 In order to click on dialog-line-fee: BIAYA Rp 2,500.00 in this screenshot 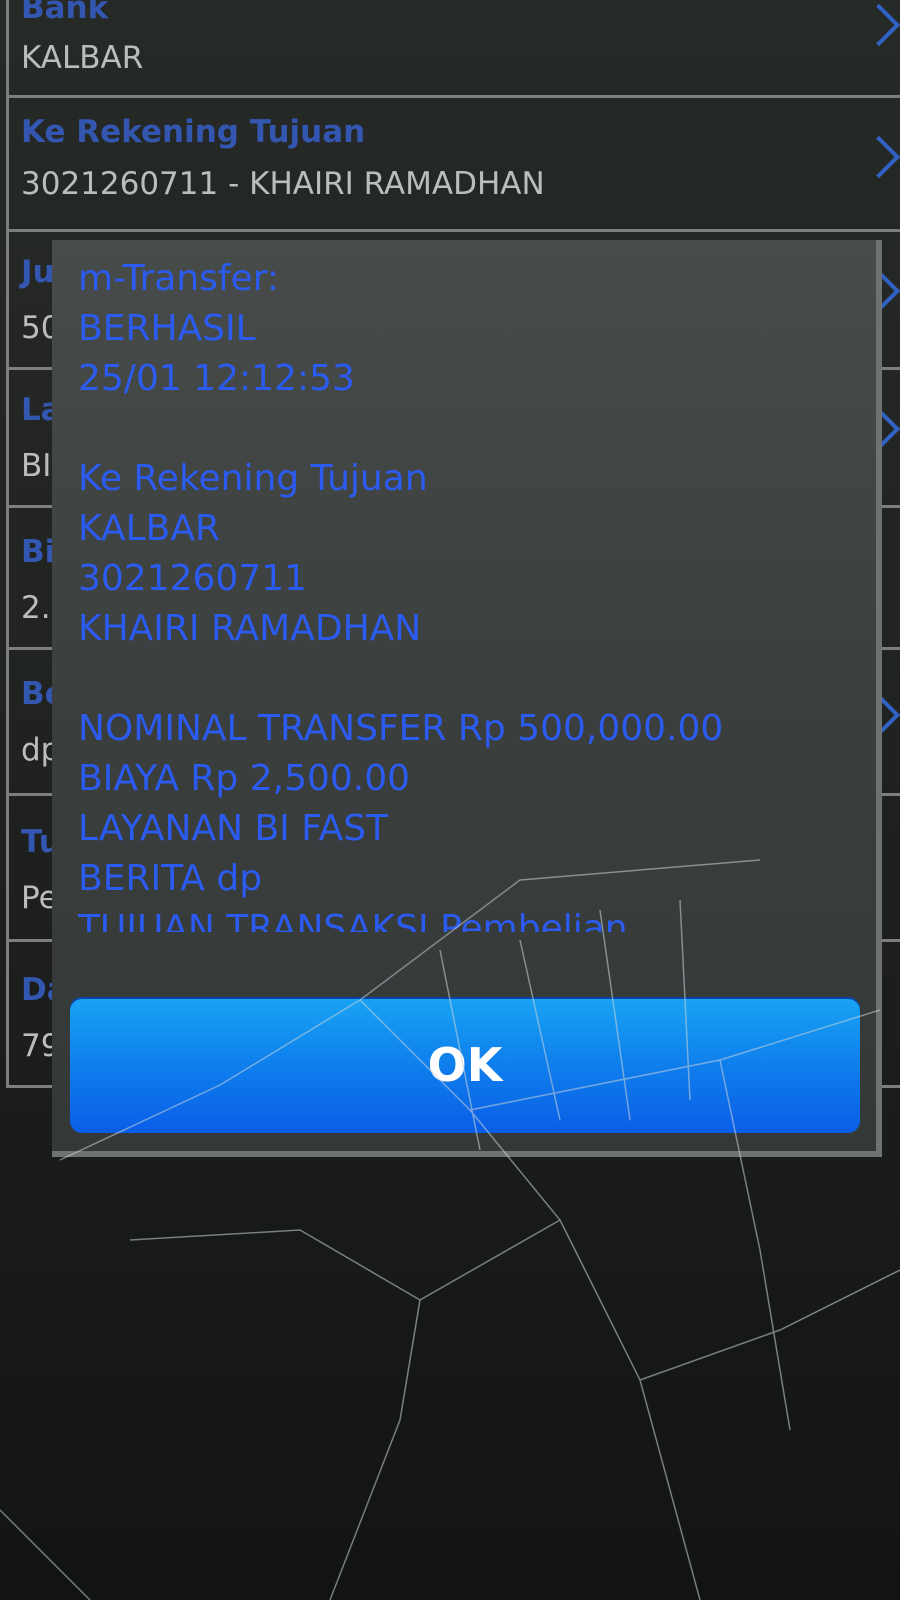, I will do `click(244, 778)`.